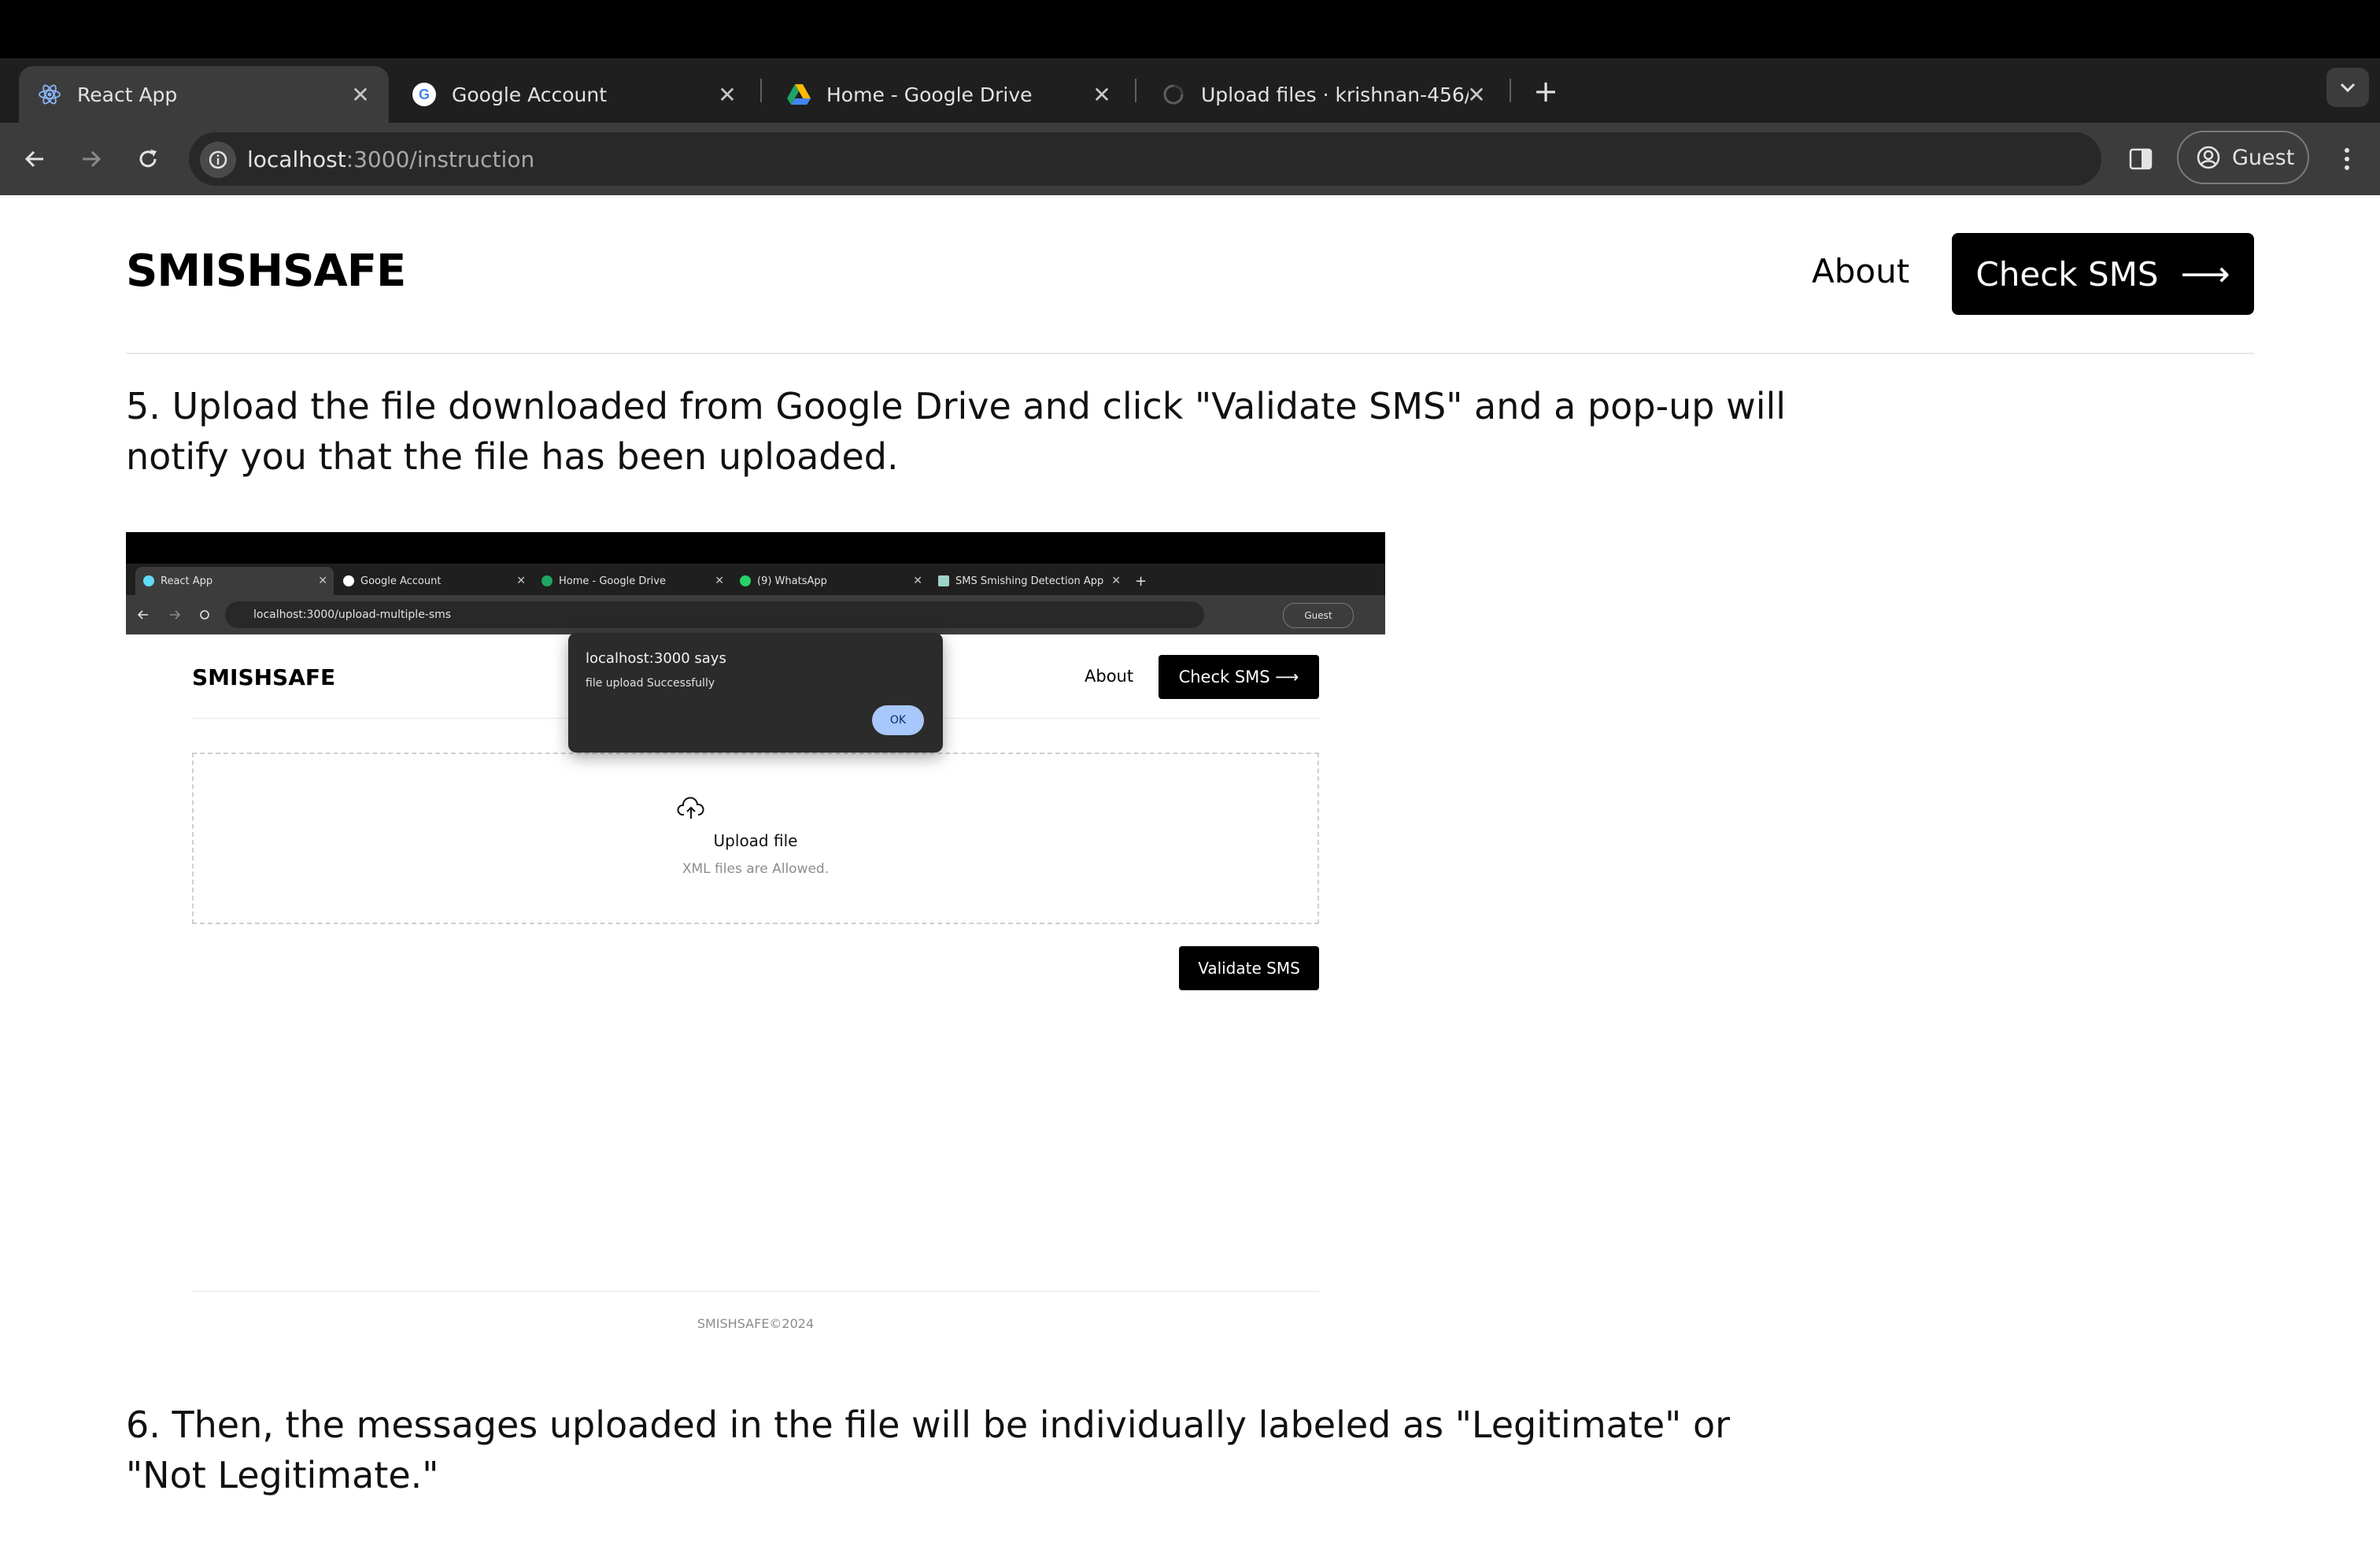 The height and width of the screenshot is (1546, 2380). I want to click on arrow-left-icon, so click(33, 159).